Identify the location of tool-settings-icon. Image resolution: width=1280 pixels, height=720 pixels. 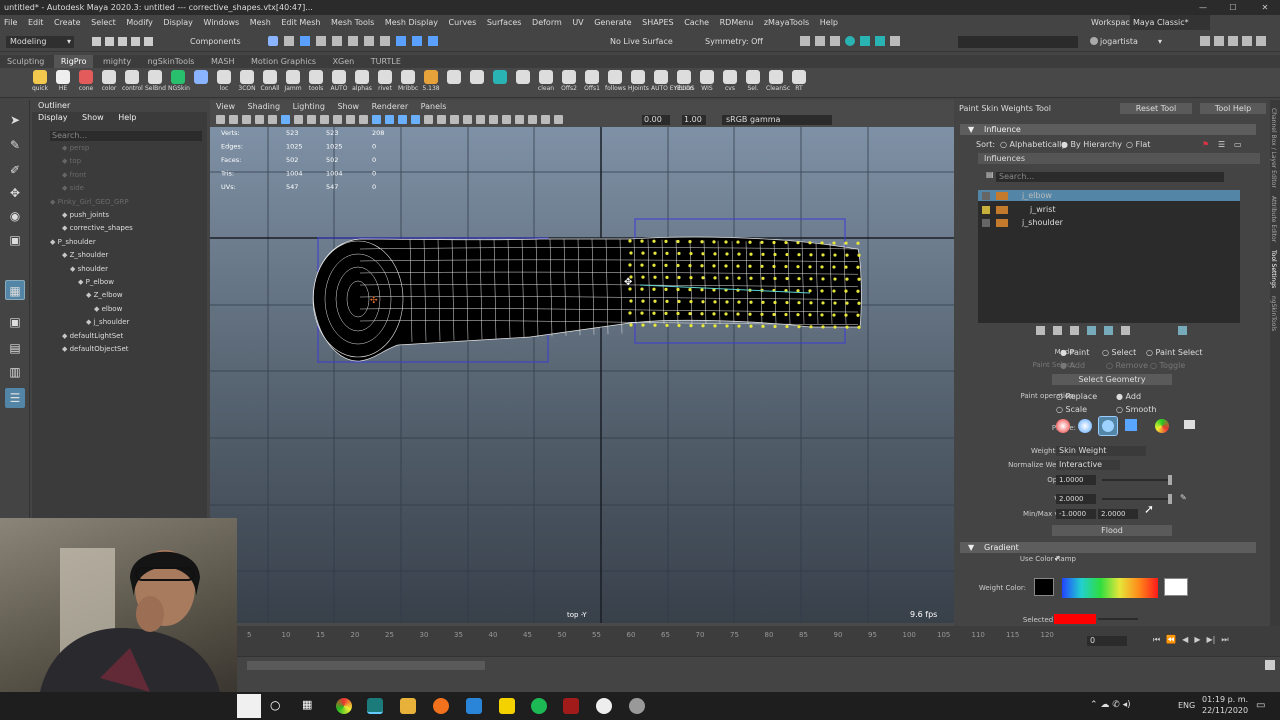
(1247, 41).